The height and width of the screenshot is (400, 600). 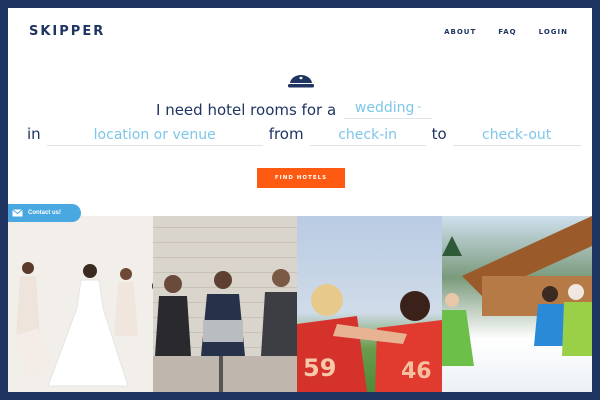 What do you see at coordinates (154, 136) in the screenshot?
I see `location-input: location or venue` at bounding box center [154, 136].